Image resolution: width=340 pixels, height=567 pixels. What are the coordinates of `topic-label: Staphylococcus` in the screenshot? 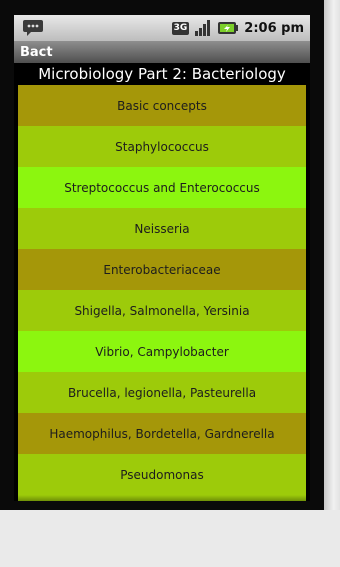 It's located at (162, 146).